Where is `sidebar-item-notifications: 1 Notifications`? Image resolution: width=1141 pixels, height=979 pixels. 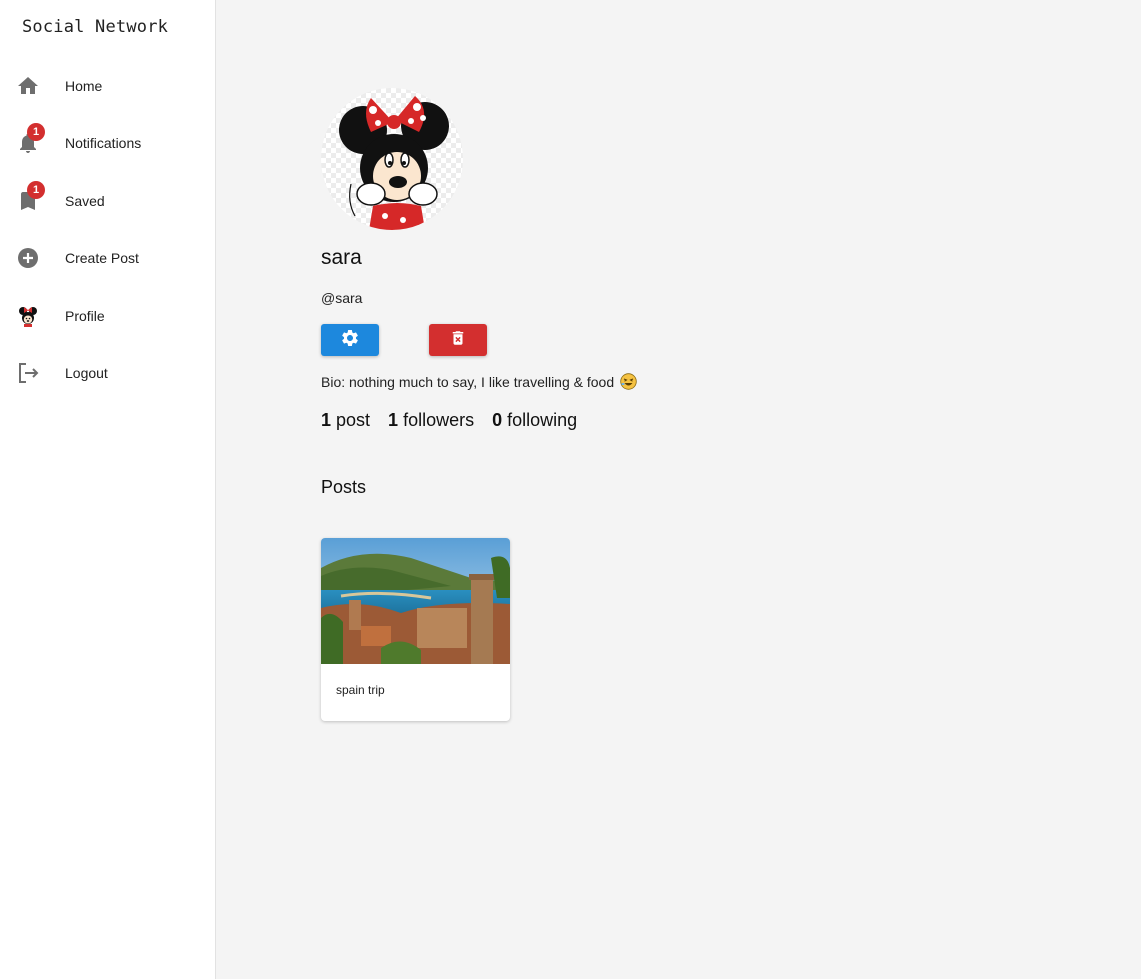
sidebar-item-notifications: 1 Notifications is located at coordinates (107, 143).